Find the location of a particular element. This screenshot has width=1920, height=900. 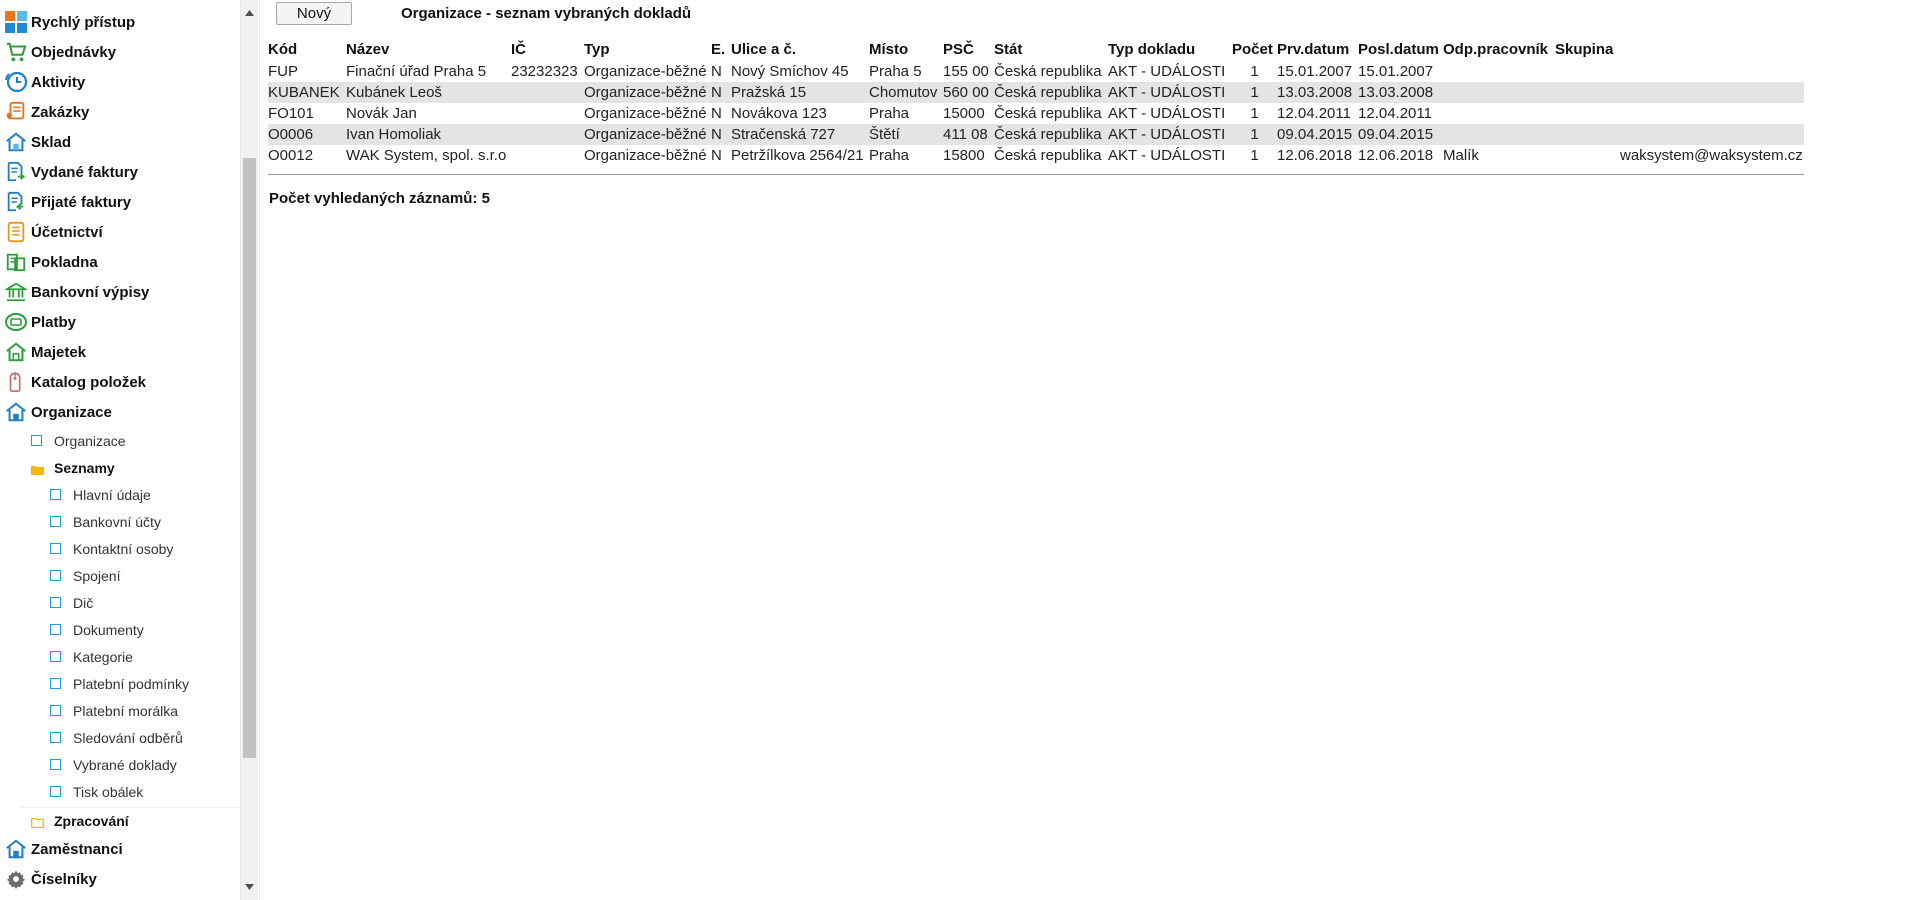

sidebar-item-label: Objednávky is located at coordinates (74, 52).